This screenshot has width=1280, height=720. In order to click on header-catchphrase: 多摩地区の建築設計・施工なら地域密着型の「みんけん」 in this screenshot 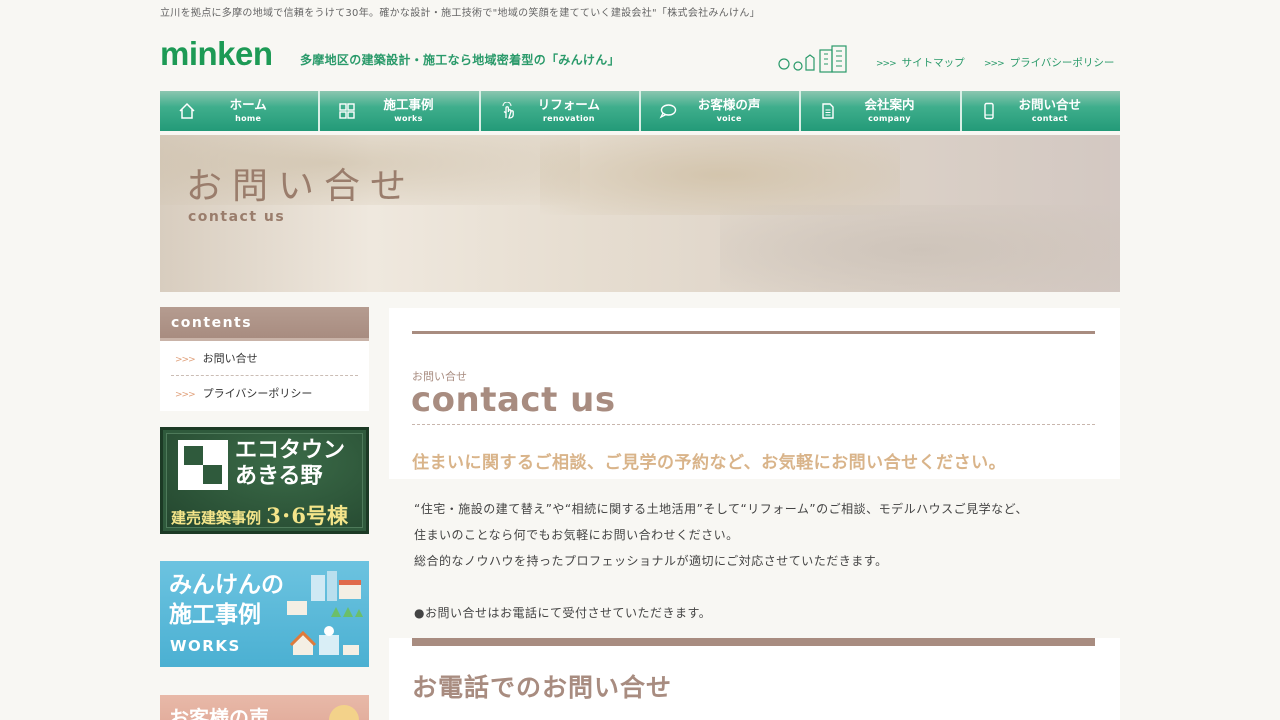, I will do `click(460, 60)`.